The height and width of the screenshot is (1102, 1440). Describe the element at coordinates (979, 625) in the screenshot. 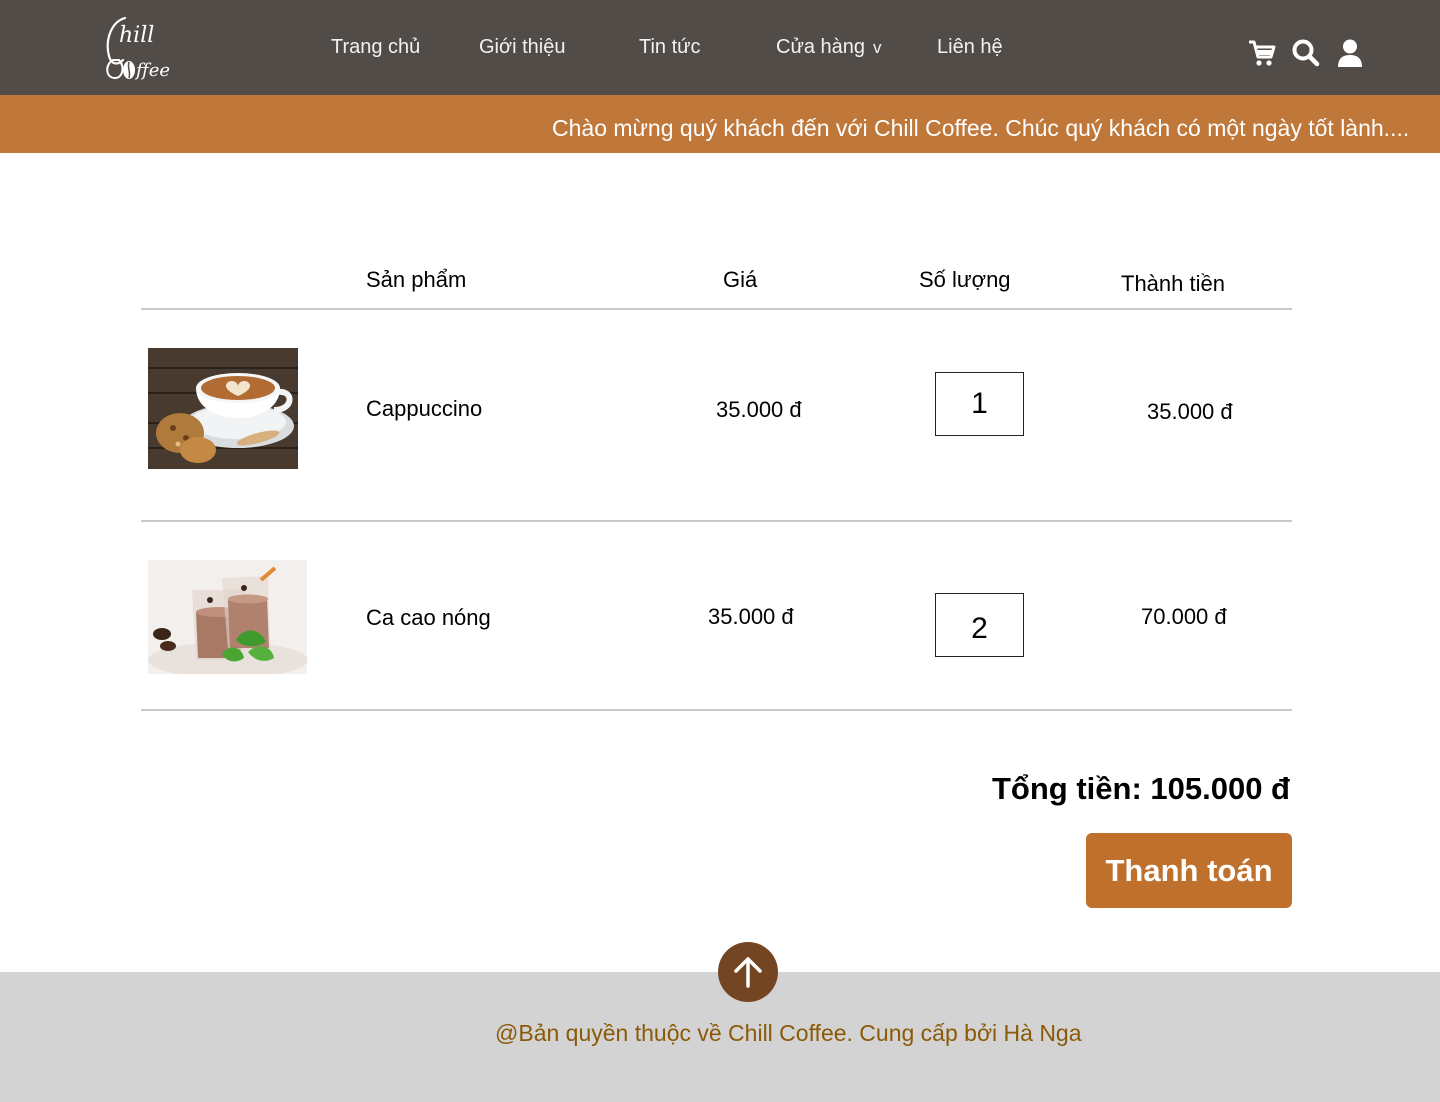

I see `quantity-input: 2` at that location.